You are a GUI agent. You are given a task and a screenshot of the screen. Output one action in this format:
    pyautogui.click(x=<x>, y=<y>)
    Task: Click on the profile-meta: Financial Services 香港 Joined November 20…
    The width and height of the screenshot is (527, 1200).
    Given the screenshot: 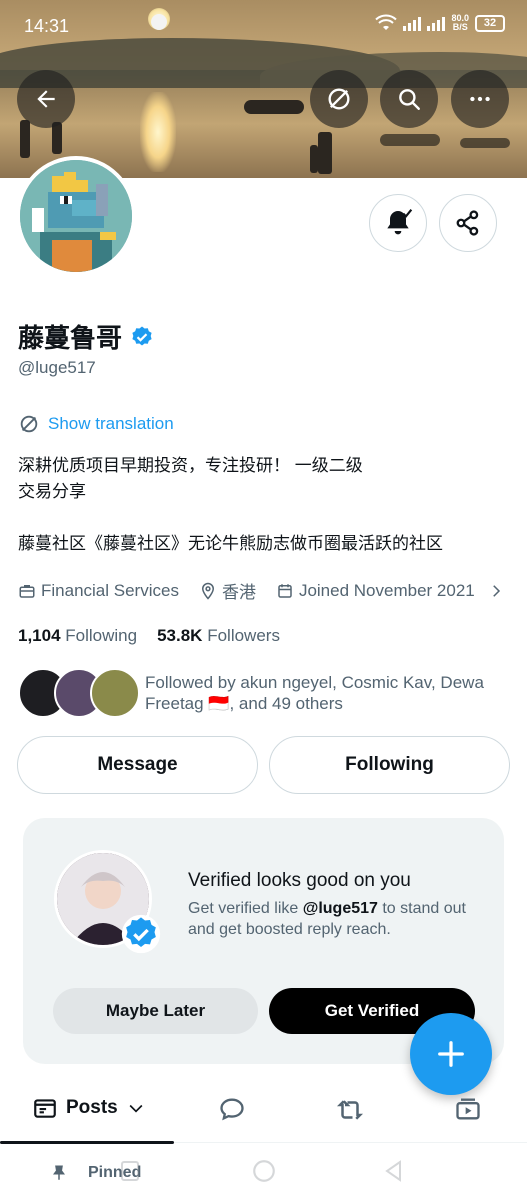 What is the action you would take?
    pyautogui.click(x=261, y=590)
    